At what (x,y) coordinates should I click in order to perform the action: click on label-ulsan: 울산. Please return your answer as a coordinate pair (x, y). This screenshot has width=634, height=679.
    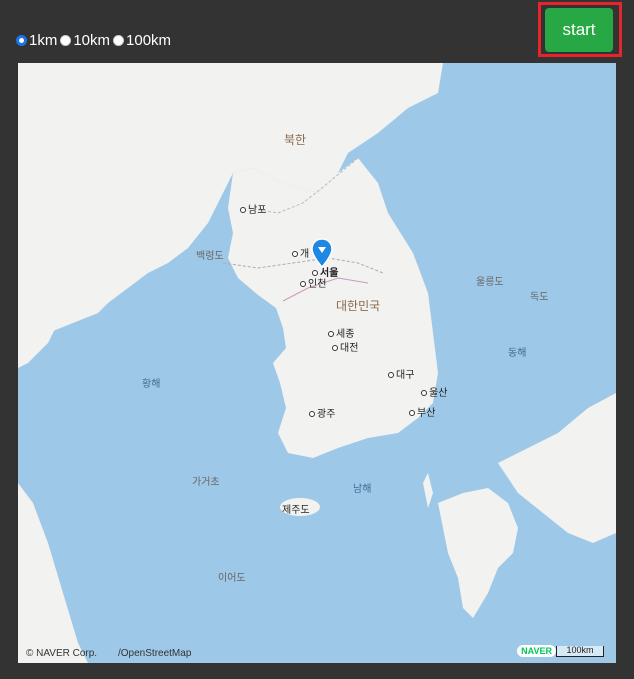
    Looking at the image, I should click on (434, 391).